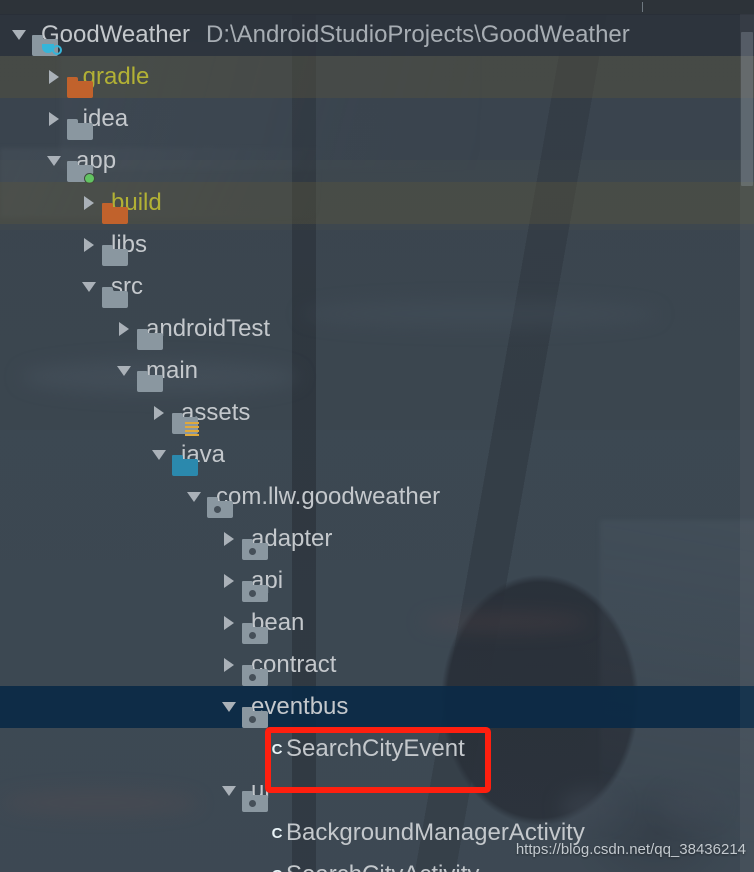 This screenshot has width=754, height=872. What do you see at coordinates (377, 7) in the screenshot?
I see `window-top-strip` at bounding box center [377, 7].